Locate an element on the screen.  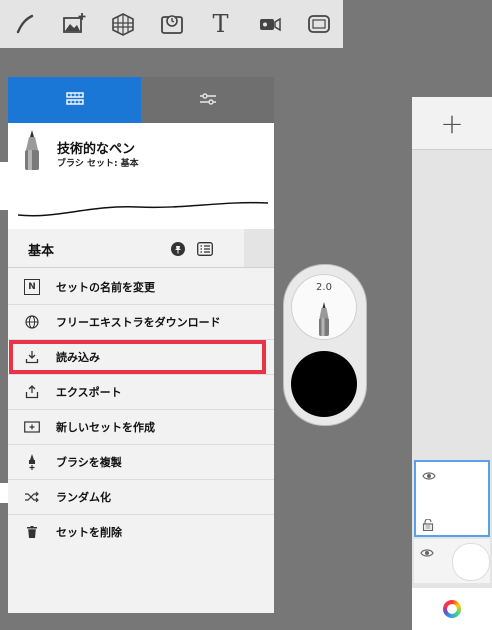
menu-item-download-extras: フリーエキストラをダウンロード is located at coordinates (141, 322).